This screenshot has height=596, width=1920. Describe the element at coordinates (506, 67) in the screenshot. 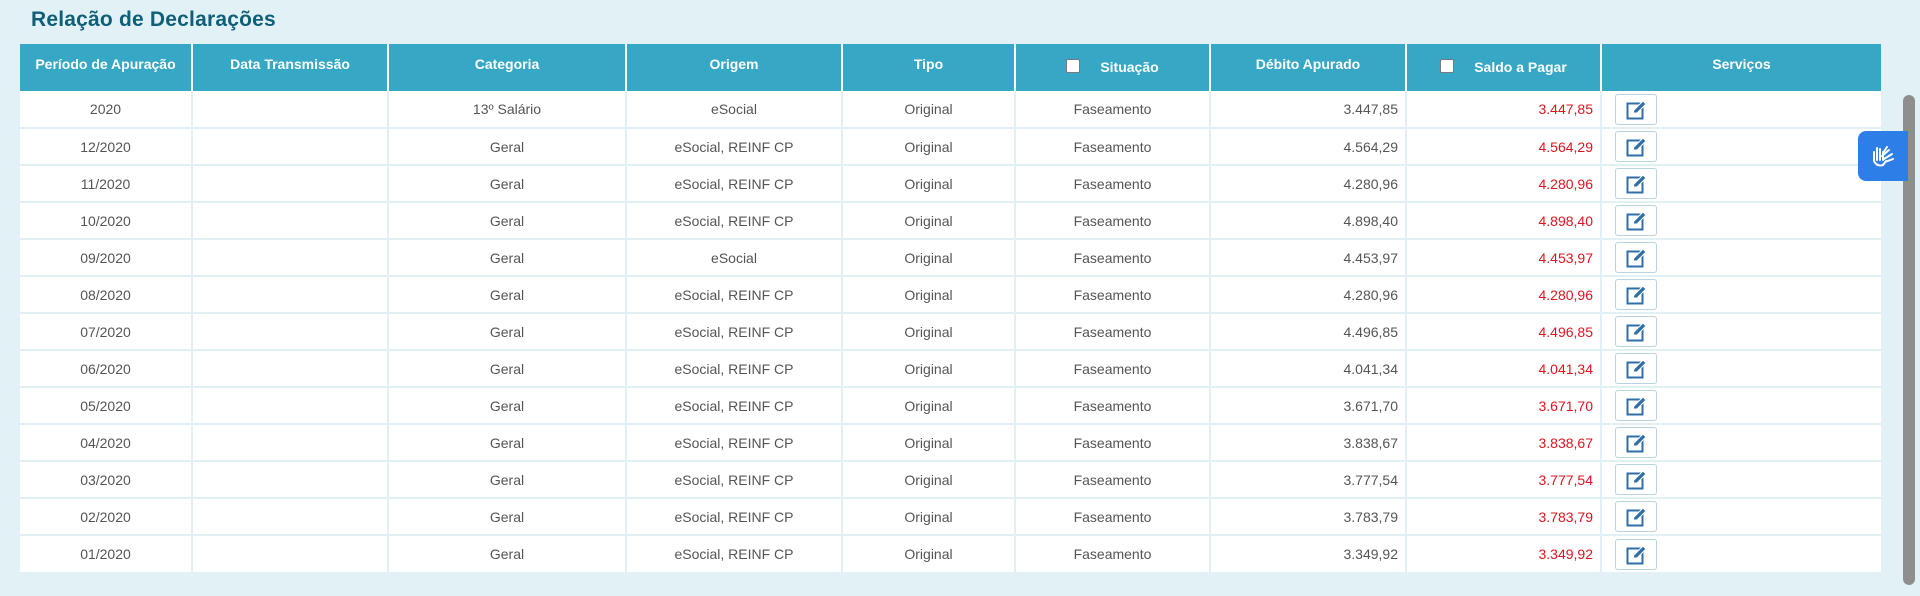

I see `header-categoria: Categoria` at that location.